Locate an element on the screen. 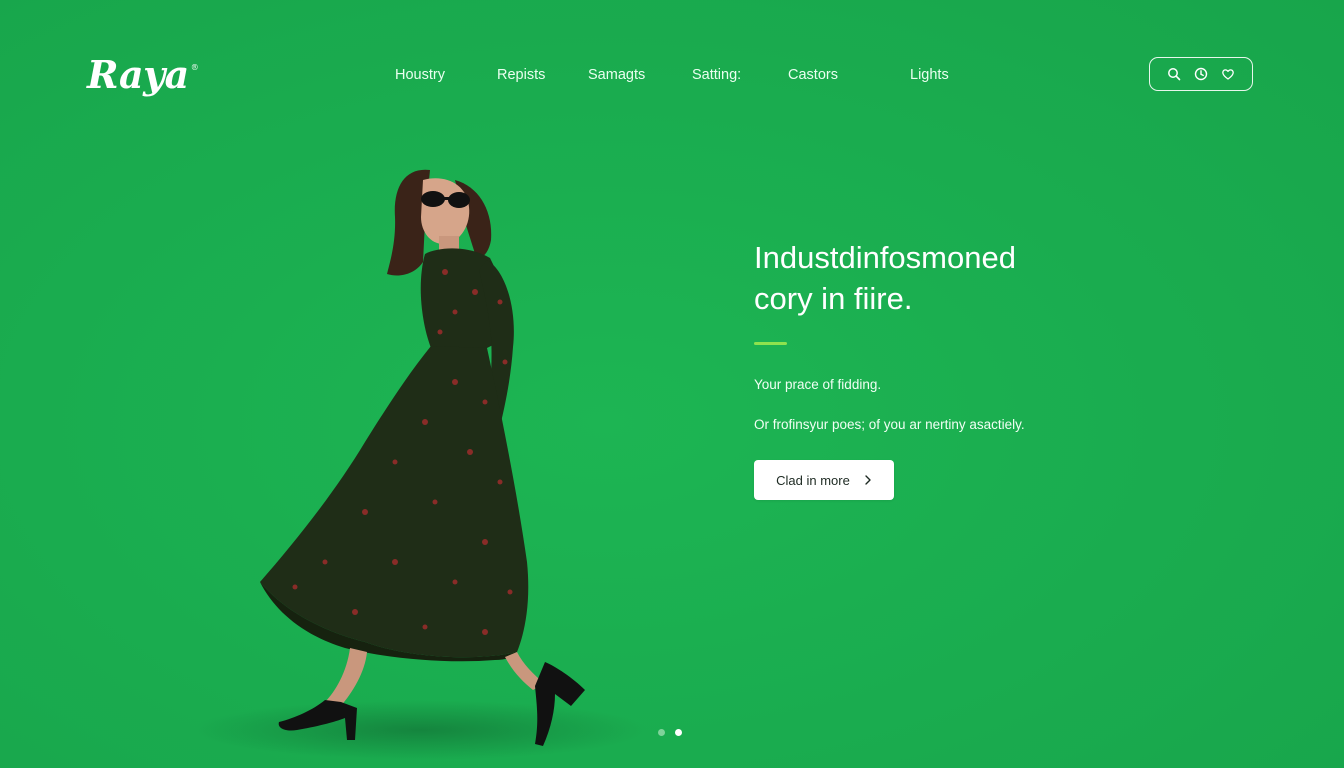 This screenshot has height=768, width=1344. nav-item-satting: Satting: is located at coordinates (716, 75).